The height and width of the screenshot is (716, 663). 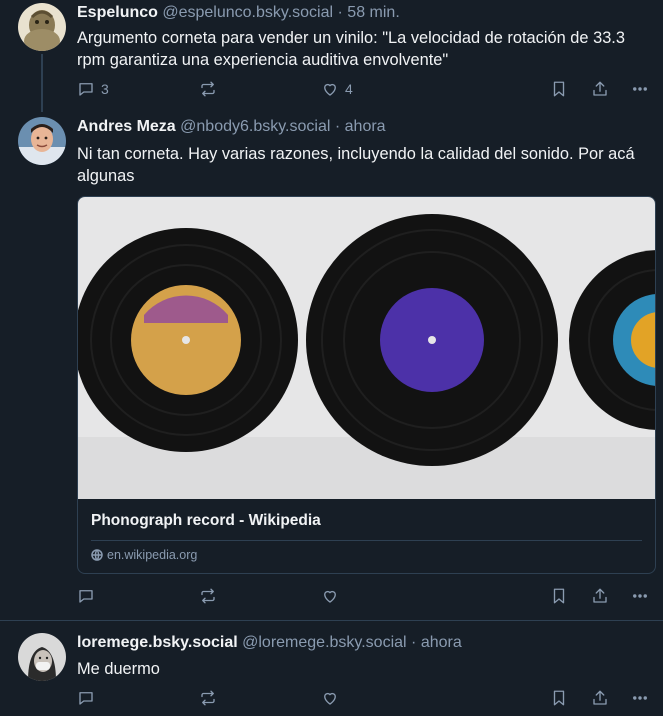 What do you see at coordinates (86, 698) in the screenshot?
I see `reply-icon` at bounding box center [86, 698].